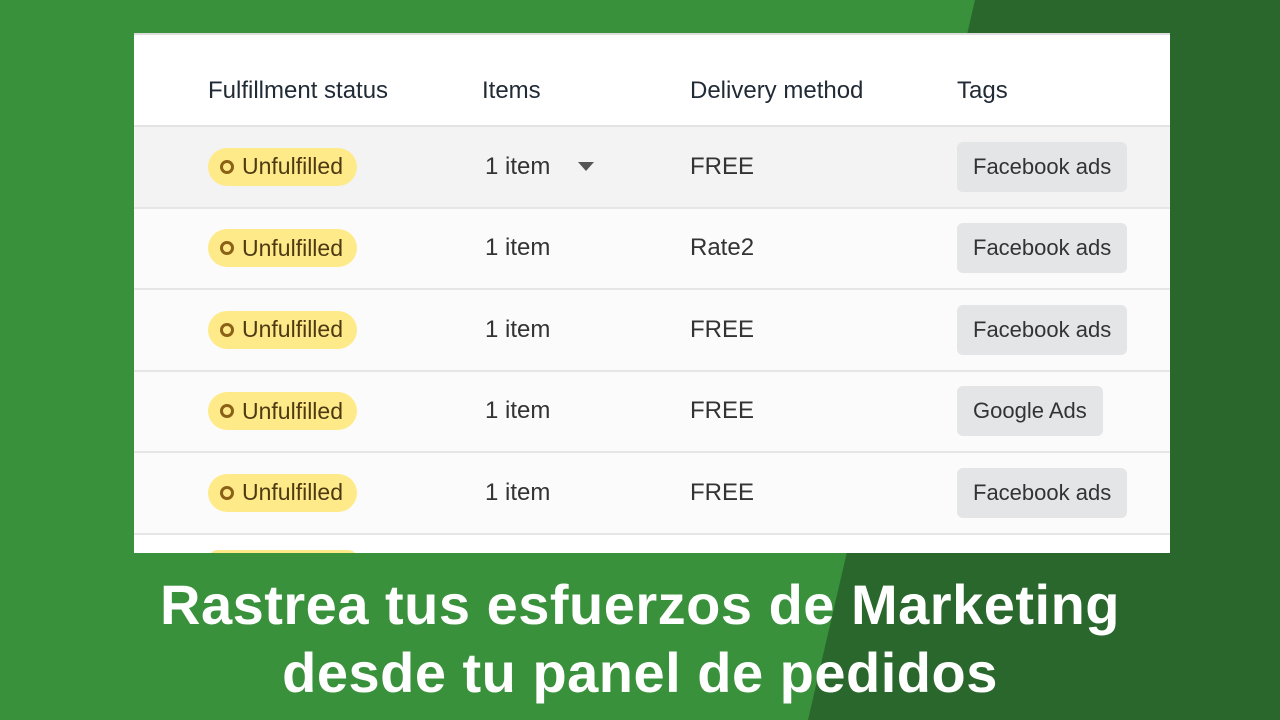 The image size is (1280, 720). I want to click on tag-chip: Google Ads, so click(1030, 411).